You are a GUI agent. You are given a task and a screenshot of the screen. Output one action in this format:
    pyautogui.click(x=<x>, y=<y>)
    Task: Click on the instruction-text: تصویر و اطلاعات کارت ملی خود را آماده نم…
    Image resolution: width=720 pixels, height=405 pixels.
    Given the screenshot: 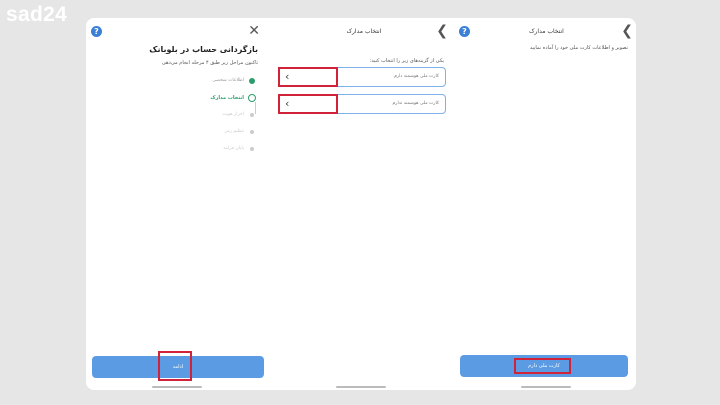 What is the action you would take?
    pyautogui.click(x=578, y=48)
    